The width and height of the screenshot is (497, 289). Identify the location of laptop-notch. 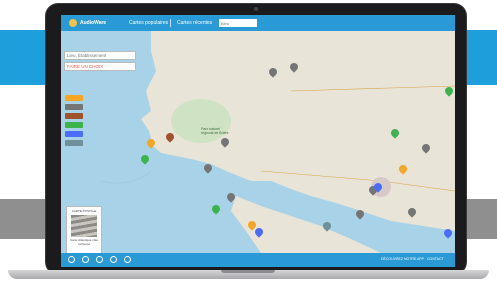
(248, 271).